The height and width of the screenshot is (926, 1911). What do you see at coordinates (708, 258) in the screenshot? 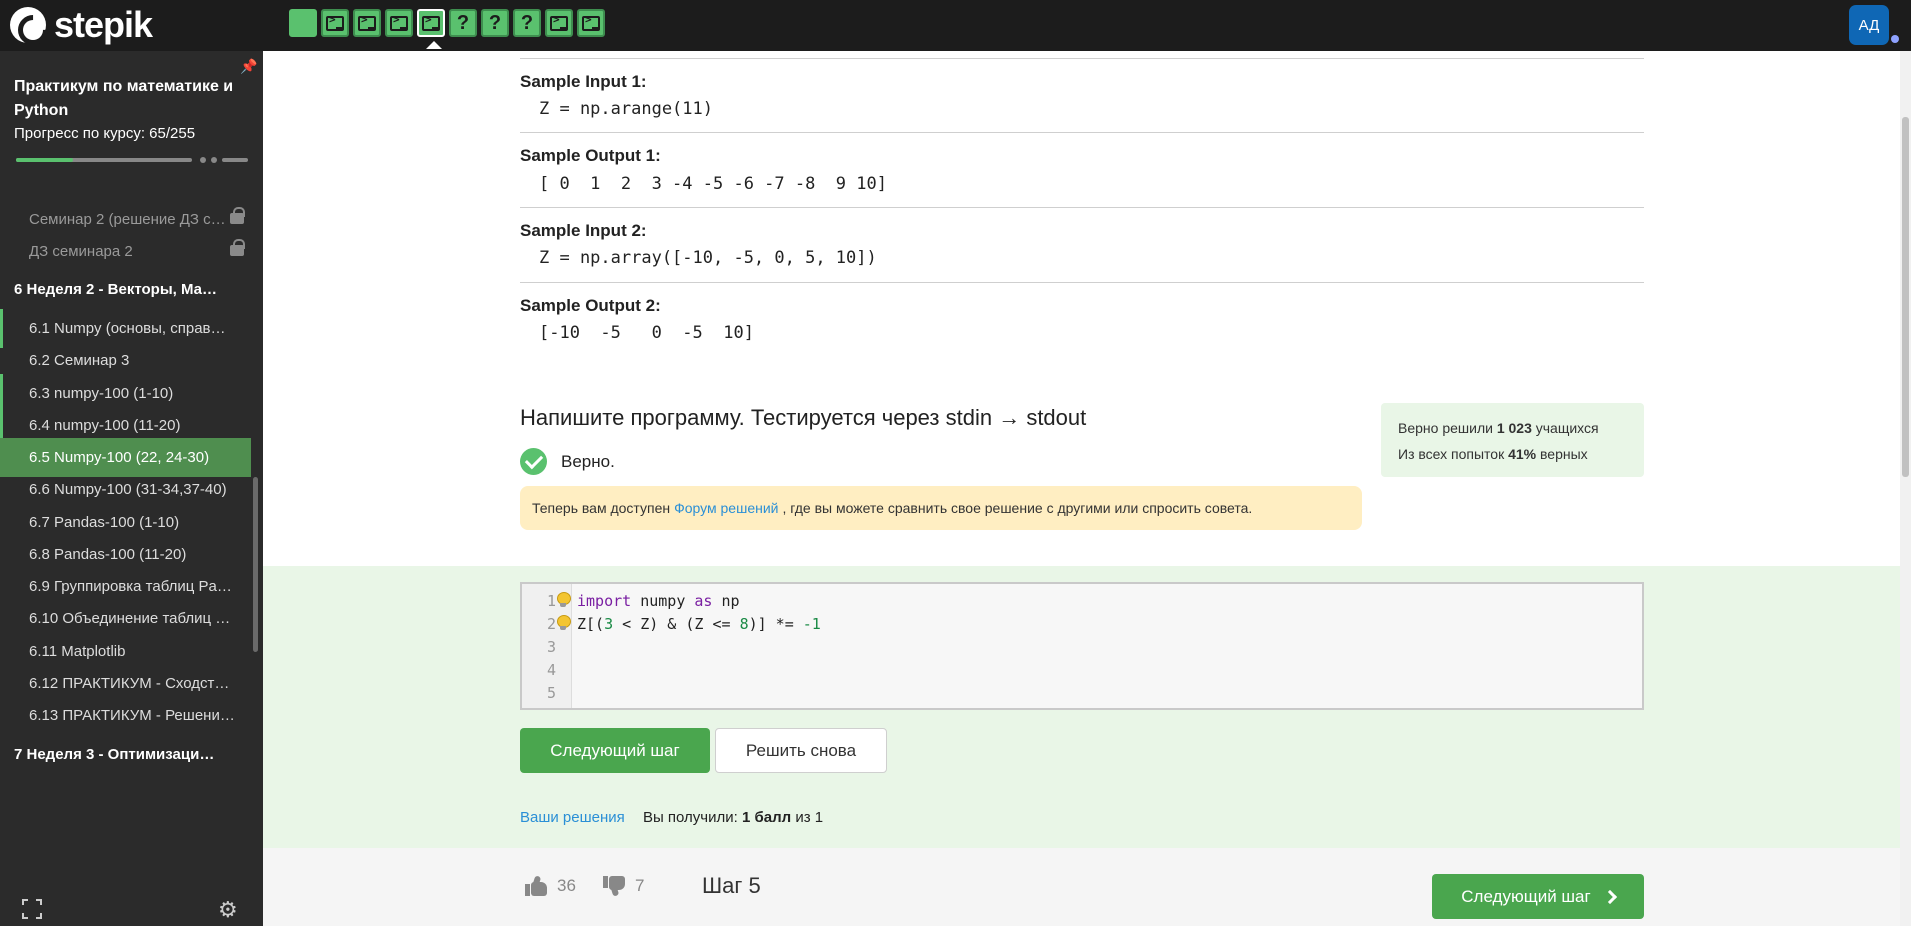
I see `sample-input-2-code: Z = np.array([-10, -5, 0, 5, 10])` at bounding box center [708, 258].